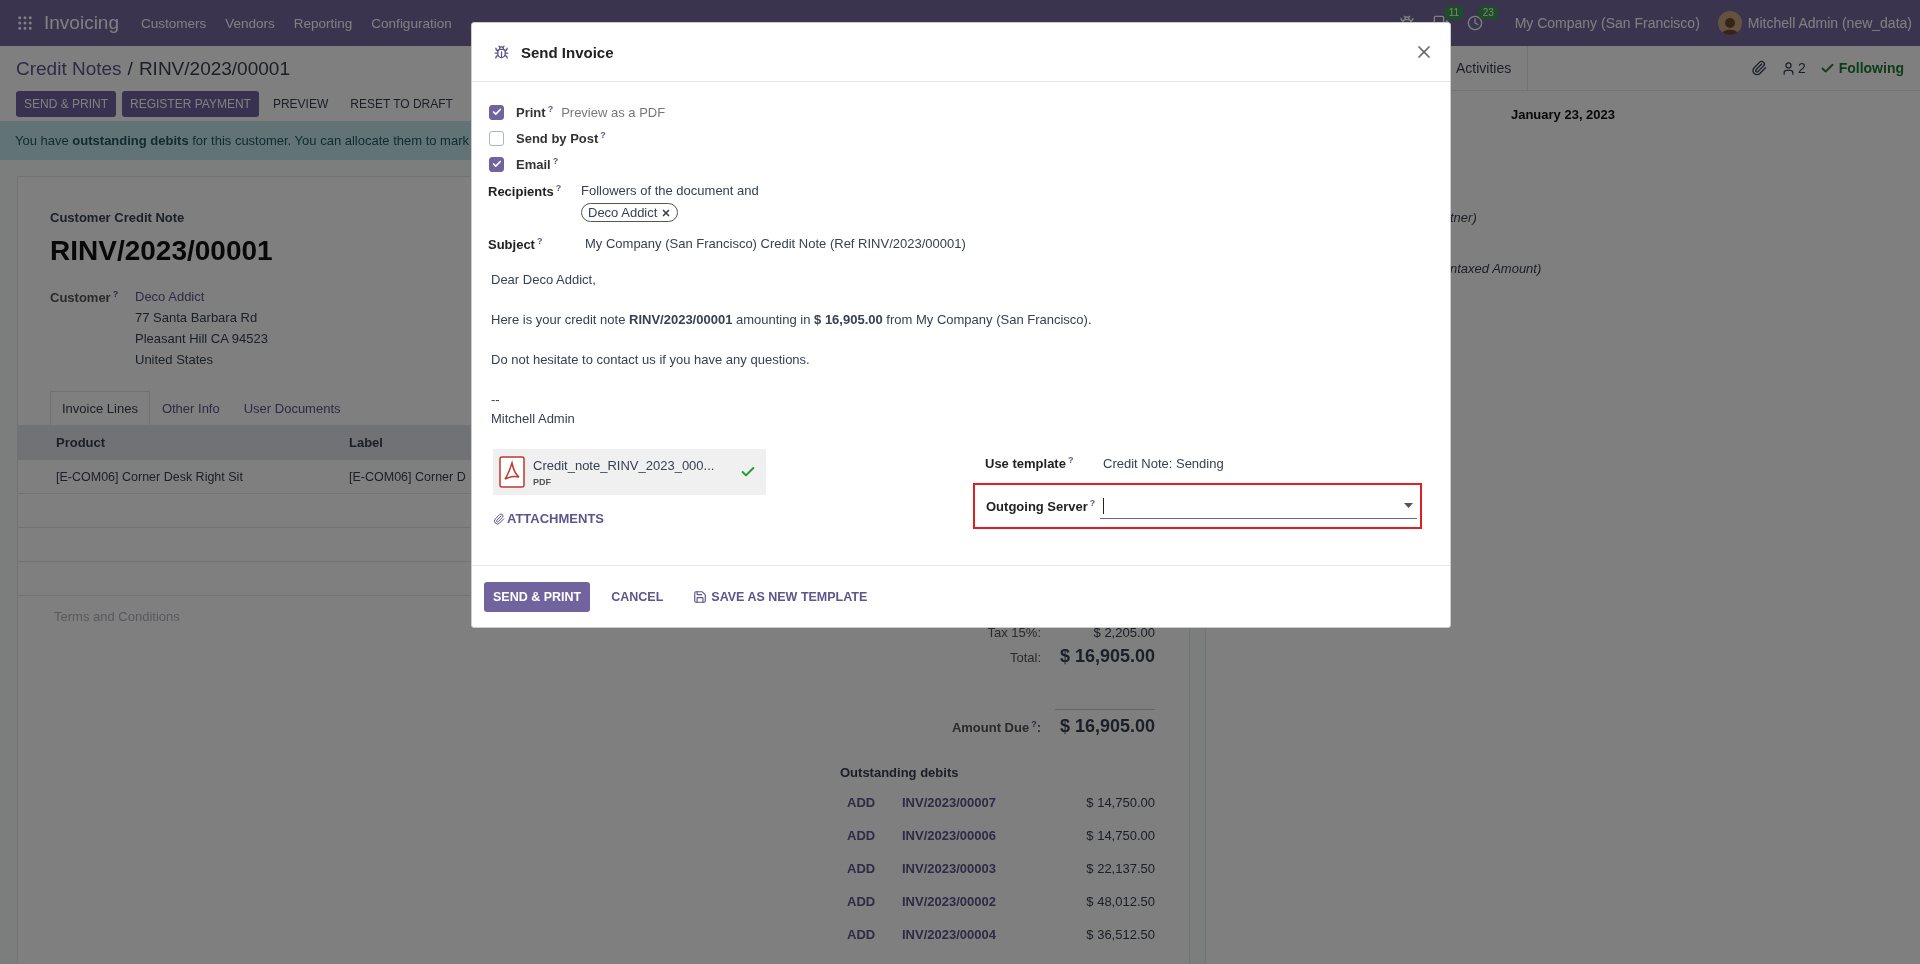  I want to click on address-line: Pleasant Hill CA 94523, so click(201, 338).